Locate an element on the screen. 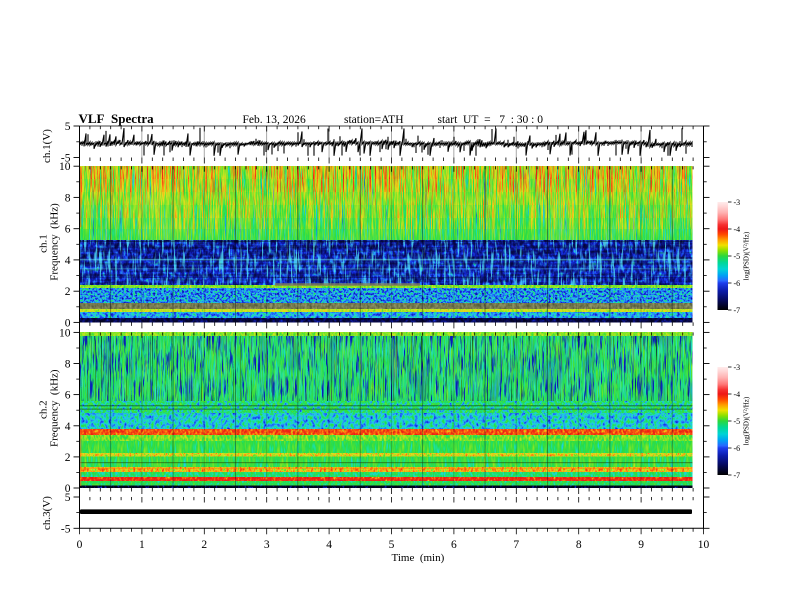  svg-text: 9 is located at coordinates (641, 545).